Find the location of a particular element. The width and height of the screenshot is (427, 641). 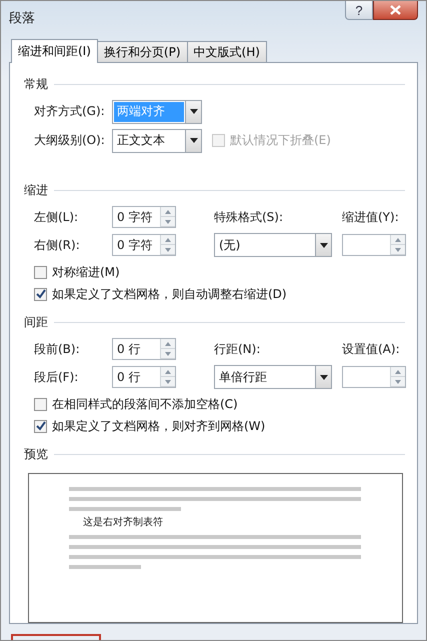

help-button: ? is located at coordinates (359, 10).